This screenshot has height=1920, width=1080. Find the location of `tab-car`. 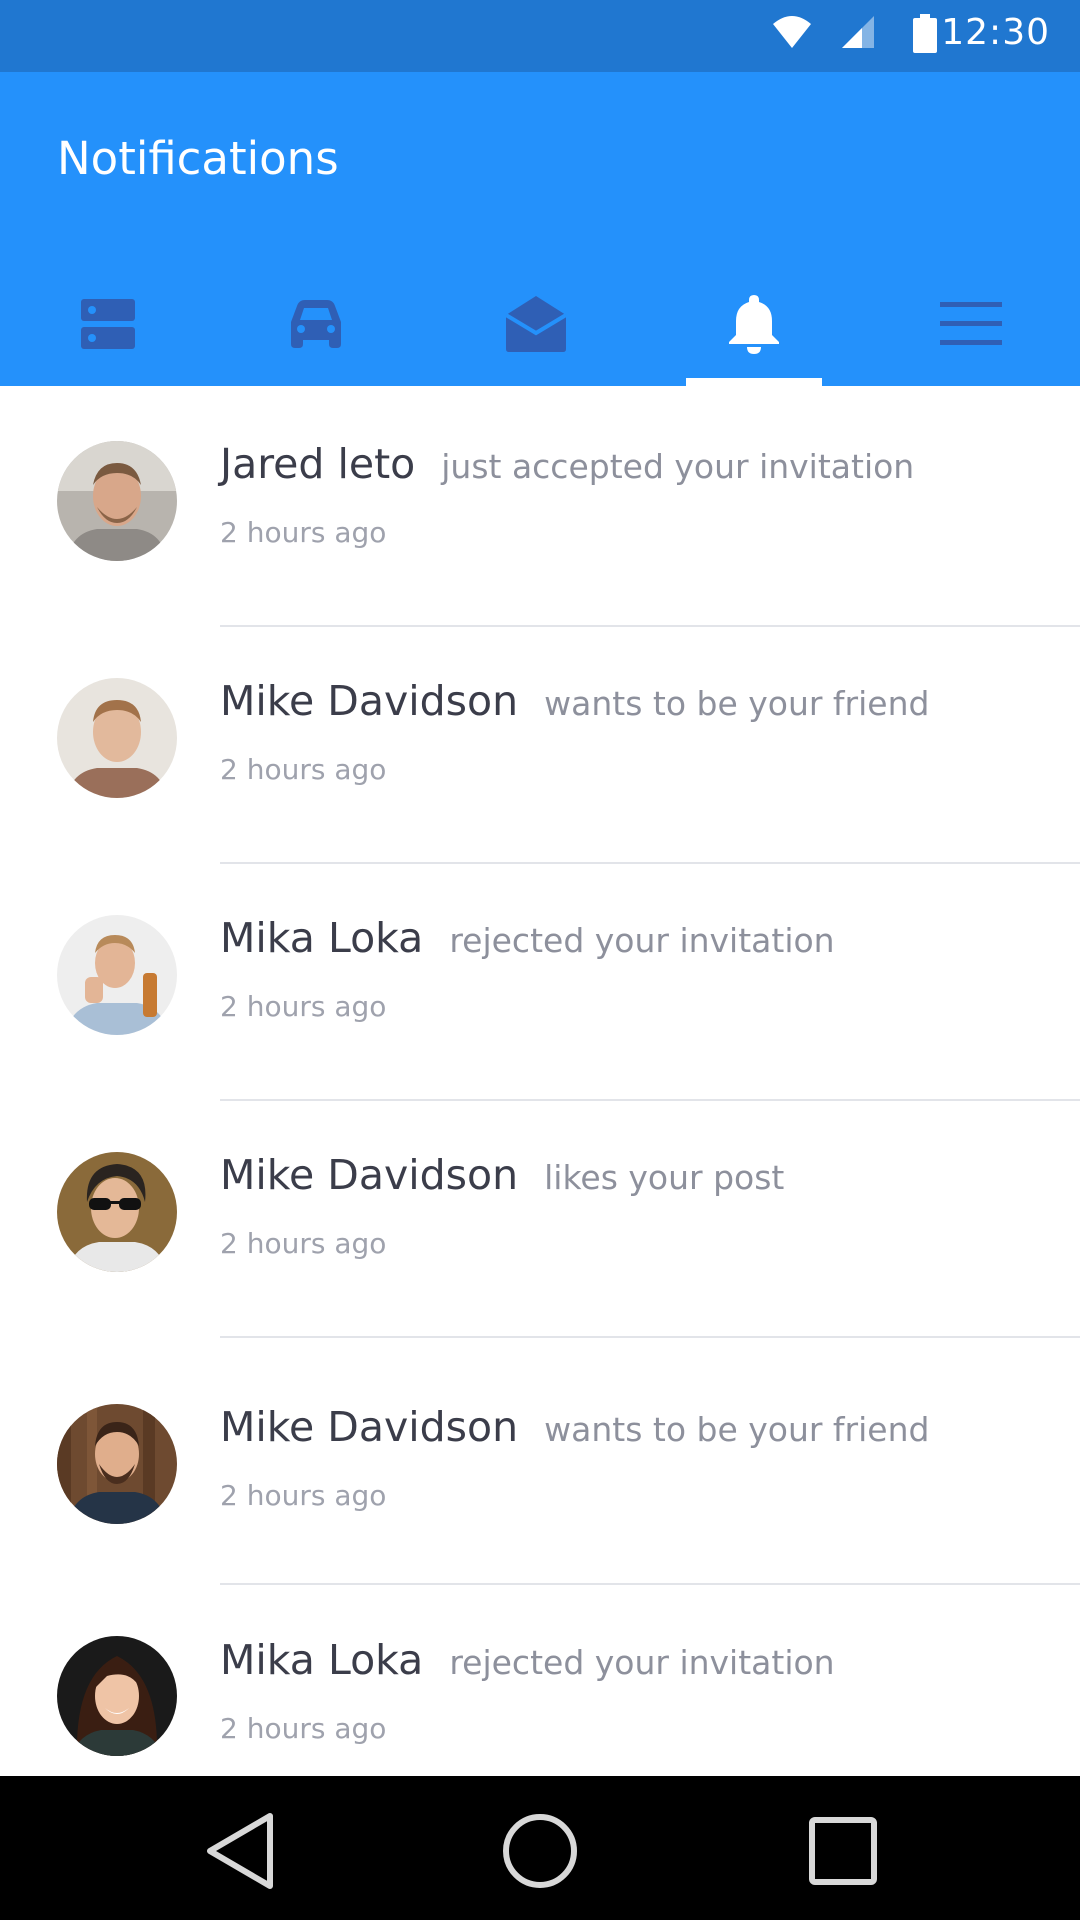

tab-car is located at coordinates (316, 324).